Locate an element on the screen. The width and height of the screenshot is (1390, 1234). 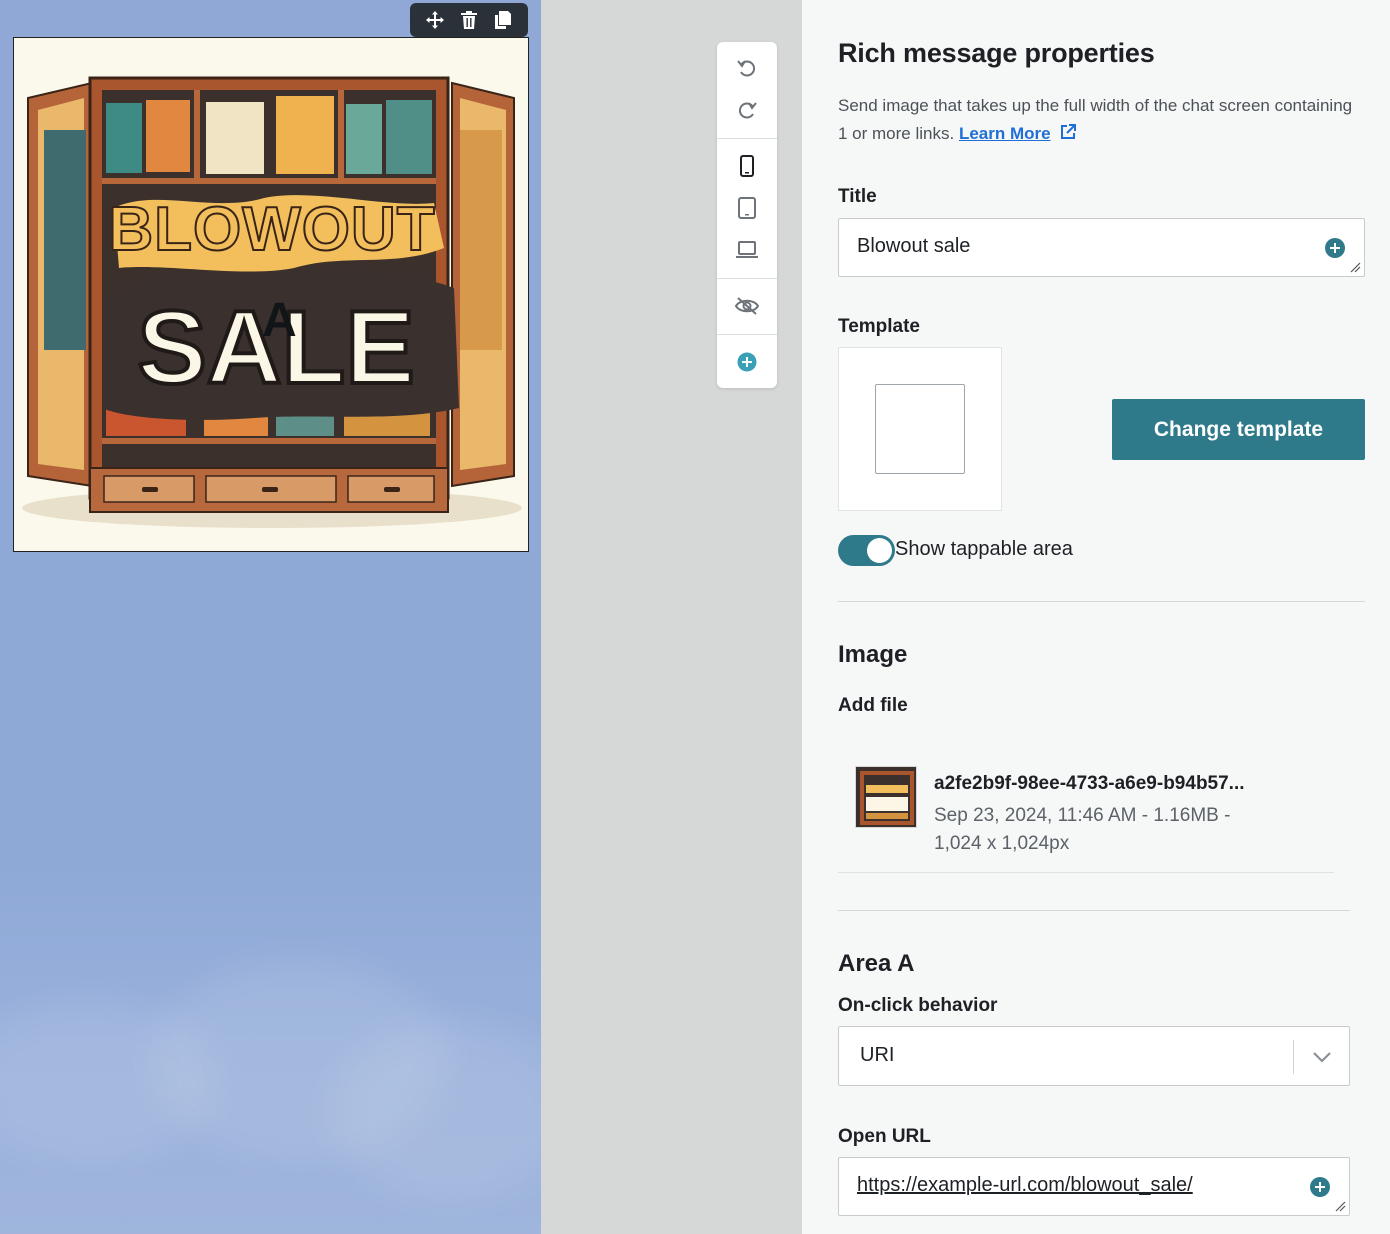
template-label: Template is located at coordinates (879, 326).